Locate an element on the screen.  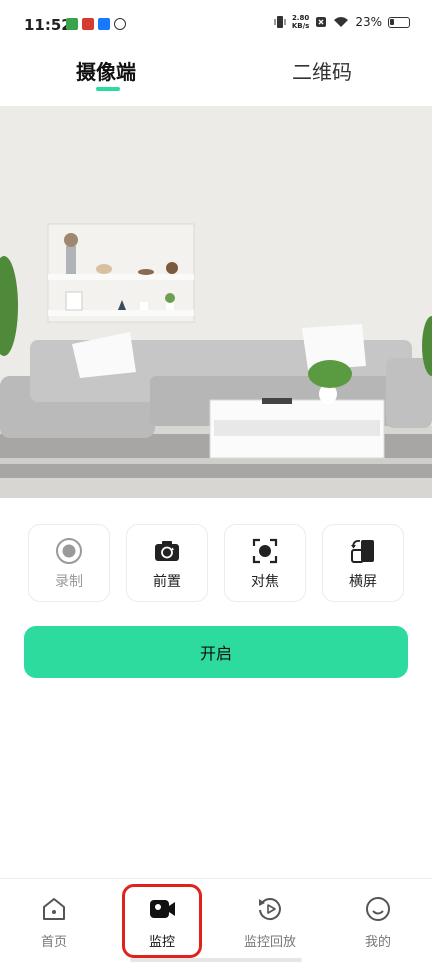
home-indicator is located at coordinates (216, 960).